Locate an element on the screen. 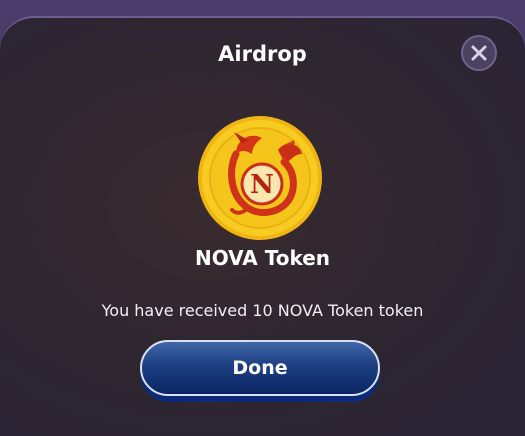 The image size is (525, 436). close-icon is located at coordinates (479, 53).